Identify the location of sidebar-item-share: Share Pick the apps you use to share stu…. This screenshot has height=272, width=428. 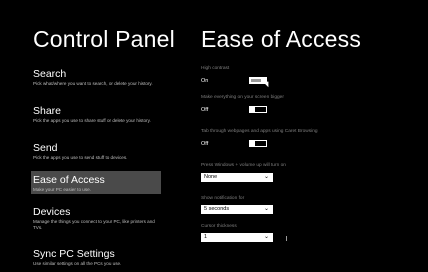
(98, 114).